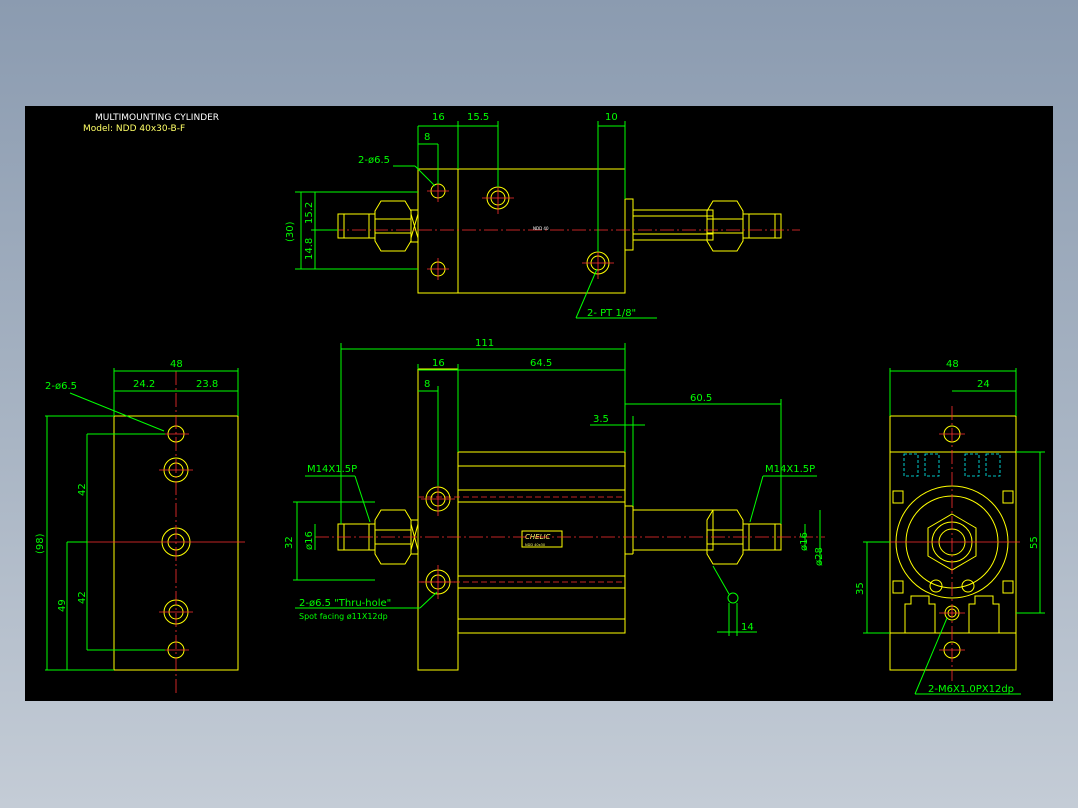 Image resolution: width=1078 pixels, height=808 pixels. What do you see at coordinates (62, 605) in the screenshot?
I see `dim-left-49: 49` at bounding box center [62, 605].